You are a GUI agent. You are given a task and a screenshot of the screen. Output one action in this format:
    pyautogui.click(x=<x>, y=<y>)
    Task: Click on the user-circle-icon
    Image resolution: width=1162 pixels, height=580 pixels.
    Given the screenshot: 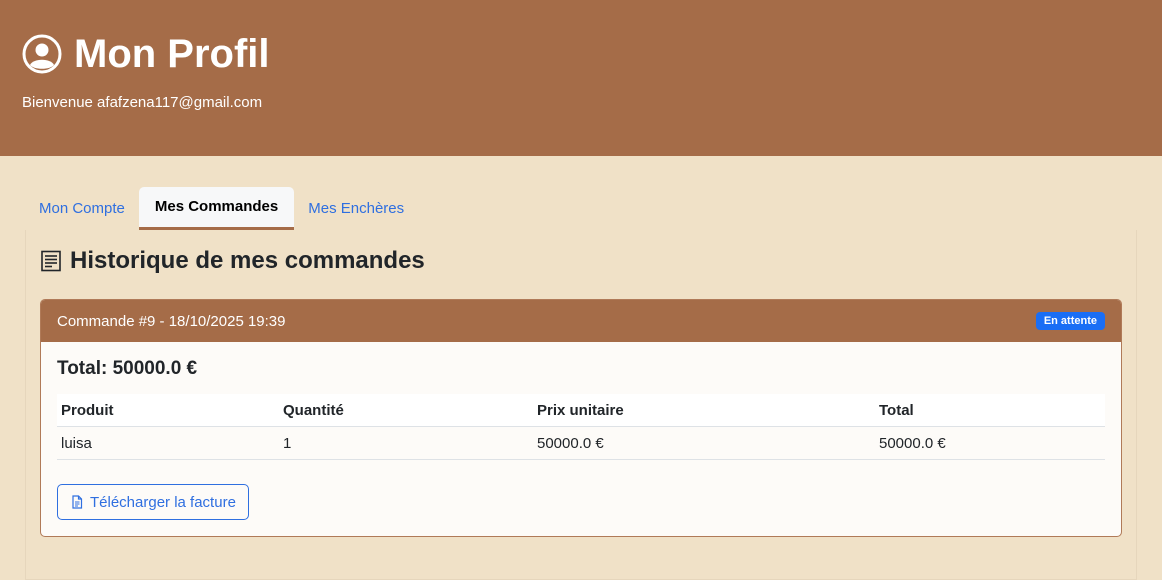 What is the action you would take?
    pyautogui.click(x=42, y=54)
    